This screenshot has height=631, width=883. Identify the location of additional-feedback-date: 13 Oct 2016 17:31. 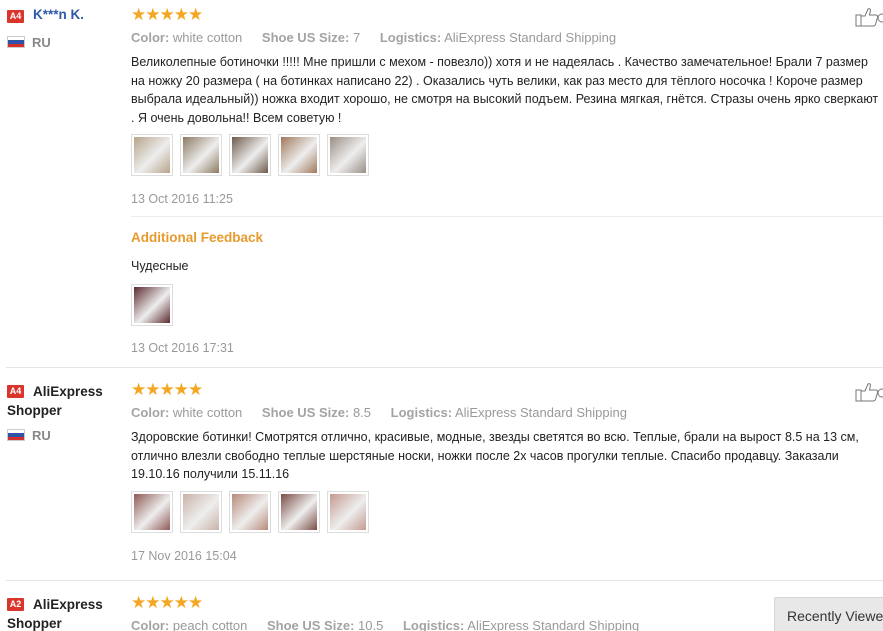
(182, 348).